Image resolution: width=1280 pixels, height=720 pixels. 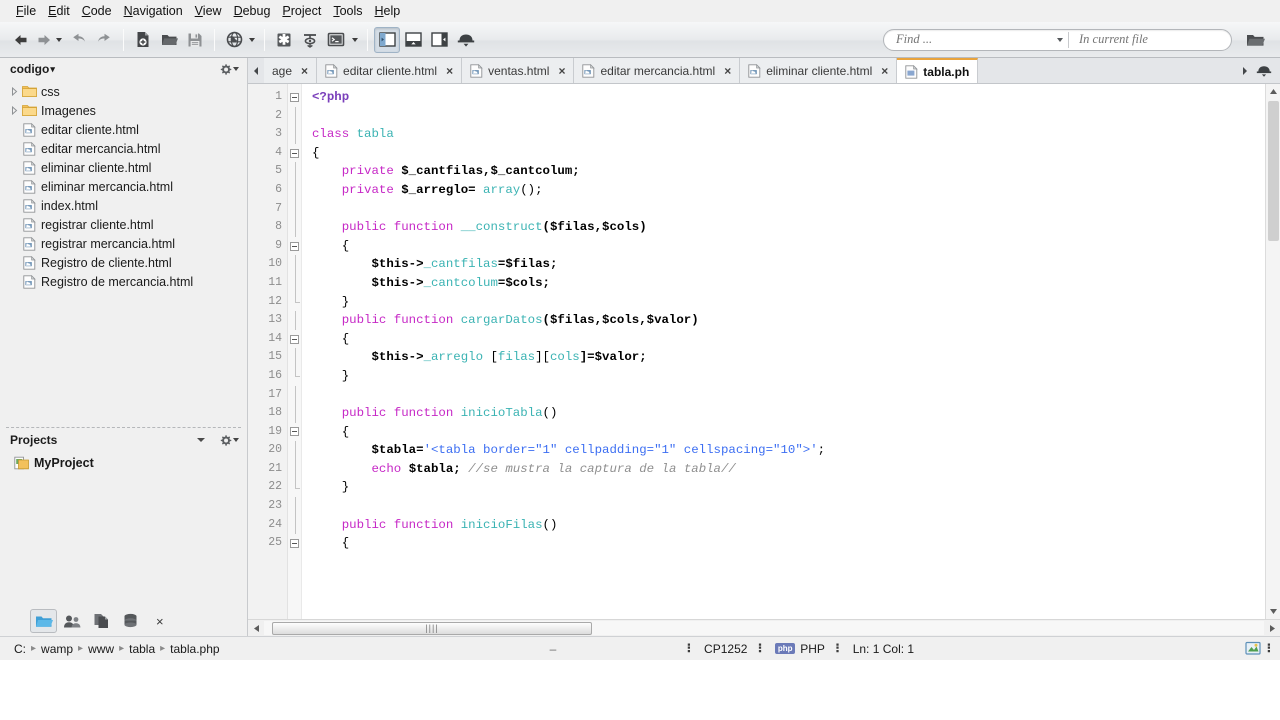 I want to click on breadcrumb-segment: wamp, so click(x=57, y=649).